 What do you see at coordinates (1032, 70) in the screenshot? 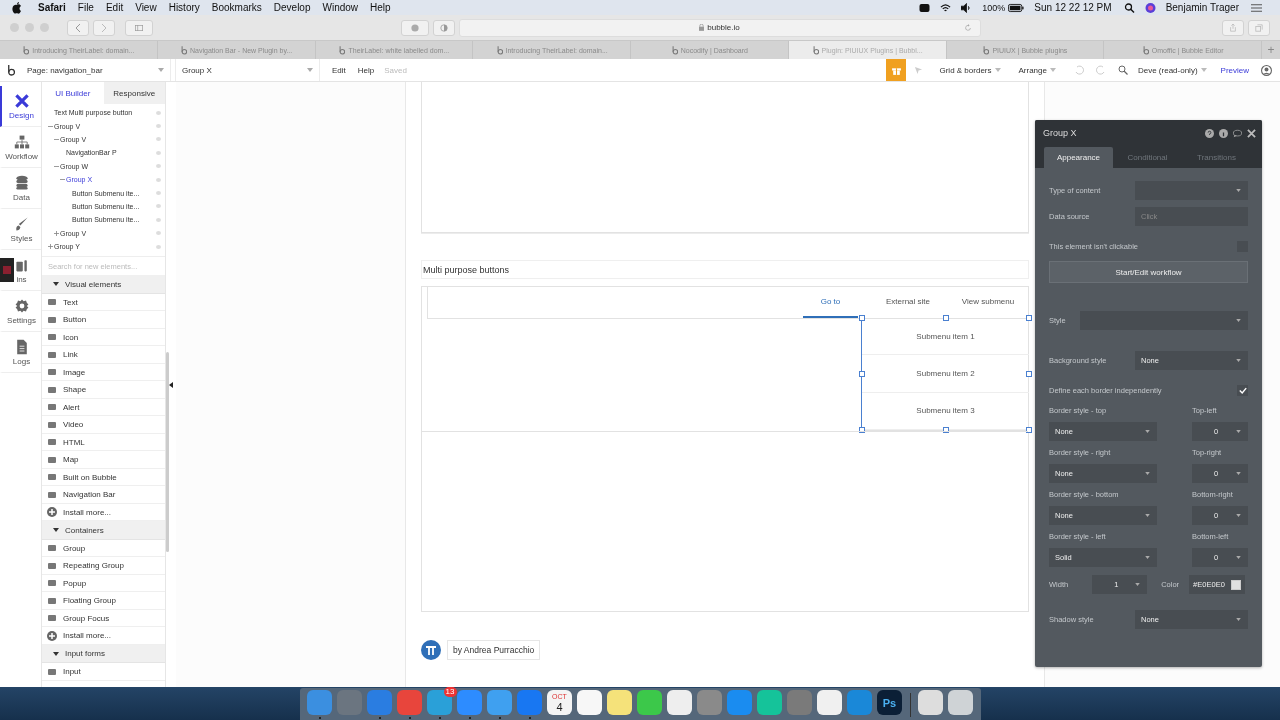
I see `arrange-menu: Arrange` at bounding box center [1032, 70].